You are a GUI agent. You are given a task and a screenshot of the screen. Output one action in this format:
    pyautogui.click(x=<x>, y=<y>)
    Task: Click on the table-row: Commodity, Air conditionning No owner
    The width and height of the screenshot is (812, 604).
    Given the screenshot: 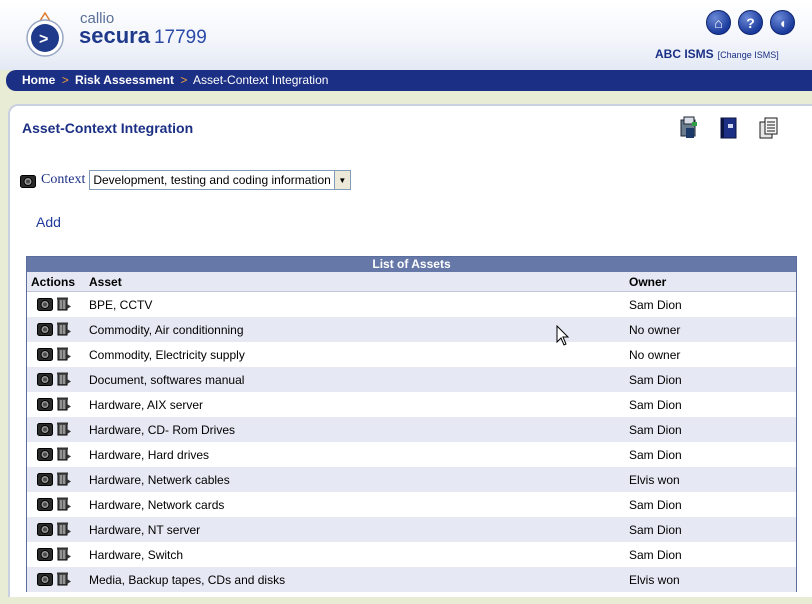 What is the action you would take?
    pyautogui.click(x=411, y=329)
    